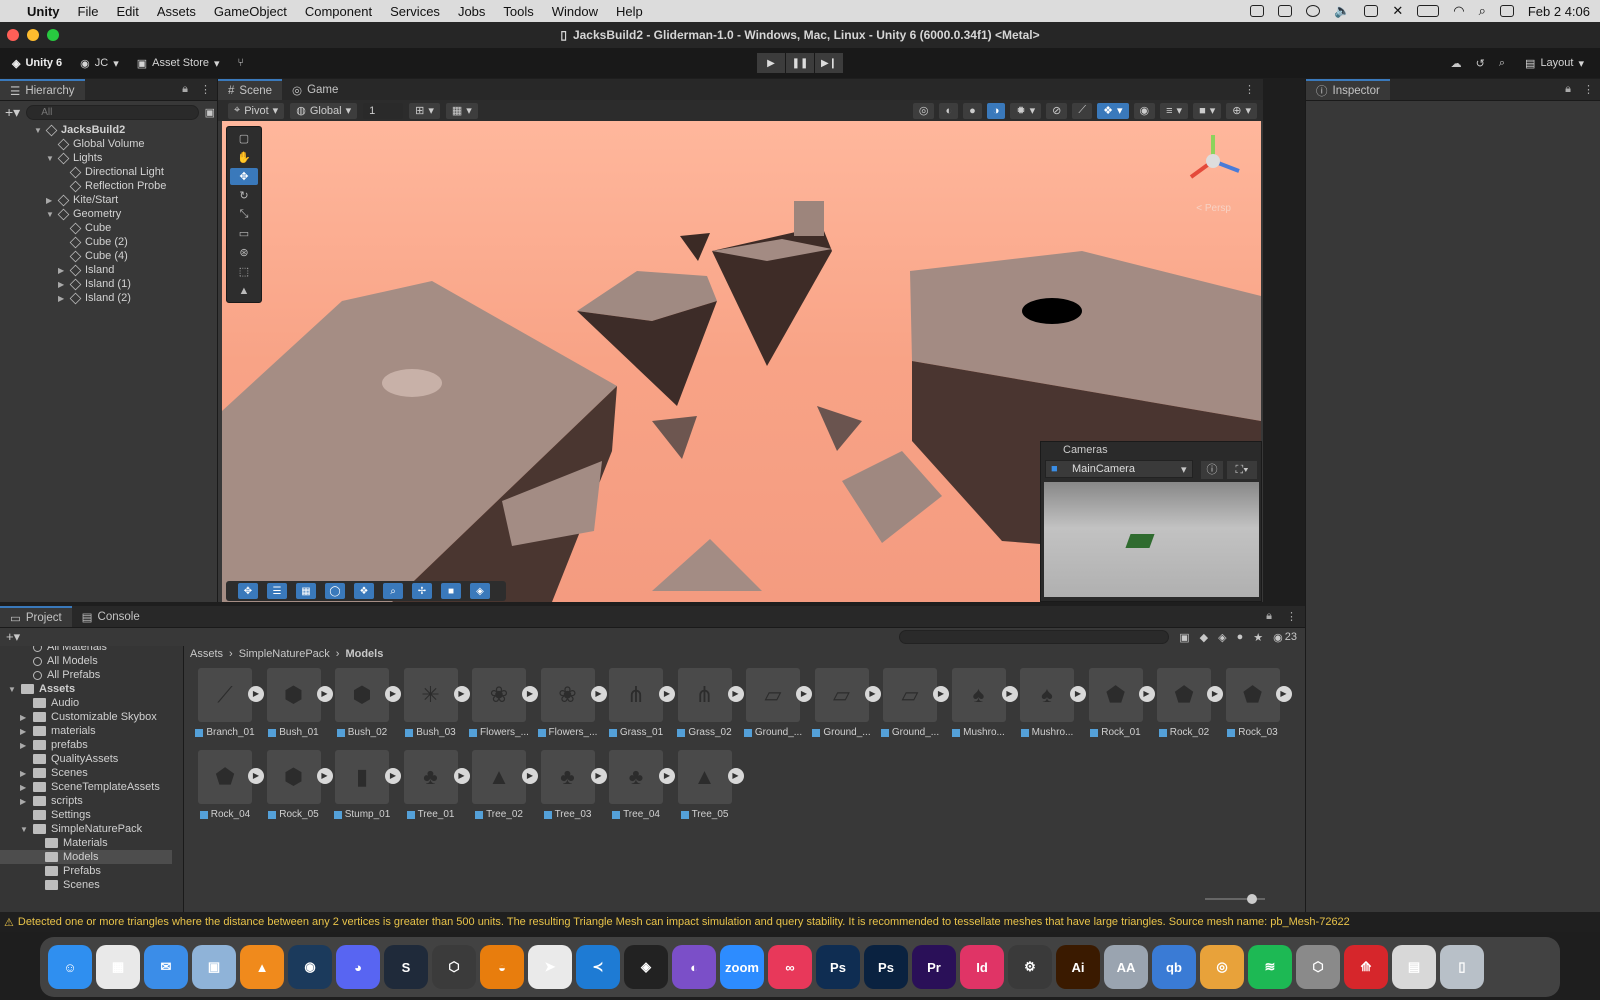 The width and height of the screenshot is (1600, 1000). What do you see at coordinates (1456, 63) in the screenshot?
I see `cloud-icon: ☁` at bounding box center [1456, 63].